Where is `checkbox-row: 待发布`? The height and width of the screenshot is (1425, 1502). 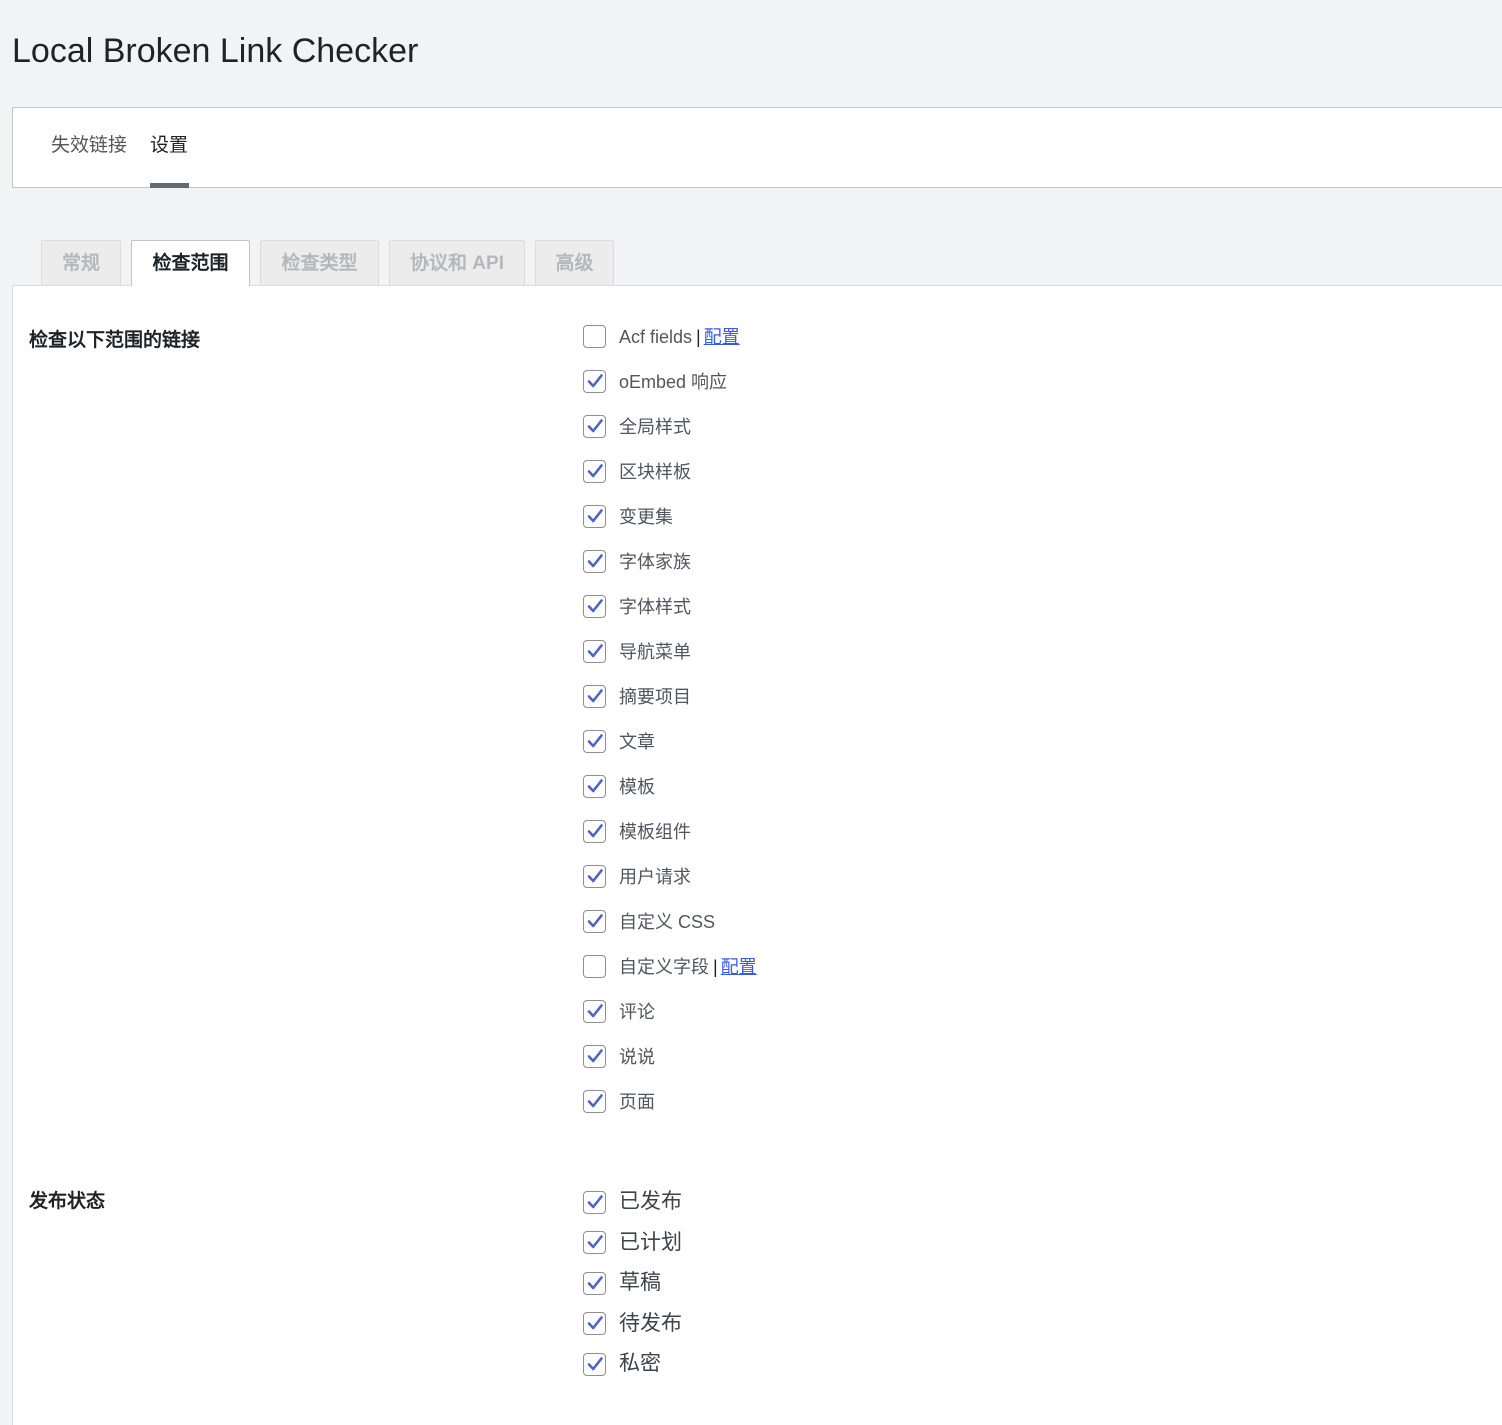 checkbox-row: 待发布 is located at coordinates (632, 1324).